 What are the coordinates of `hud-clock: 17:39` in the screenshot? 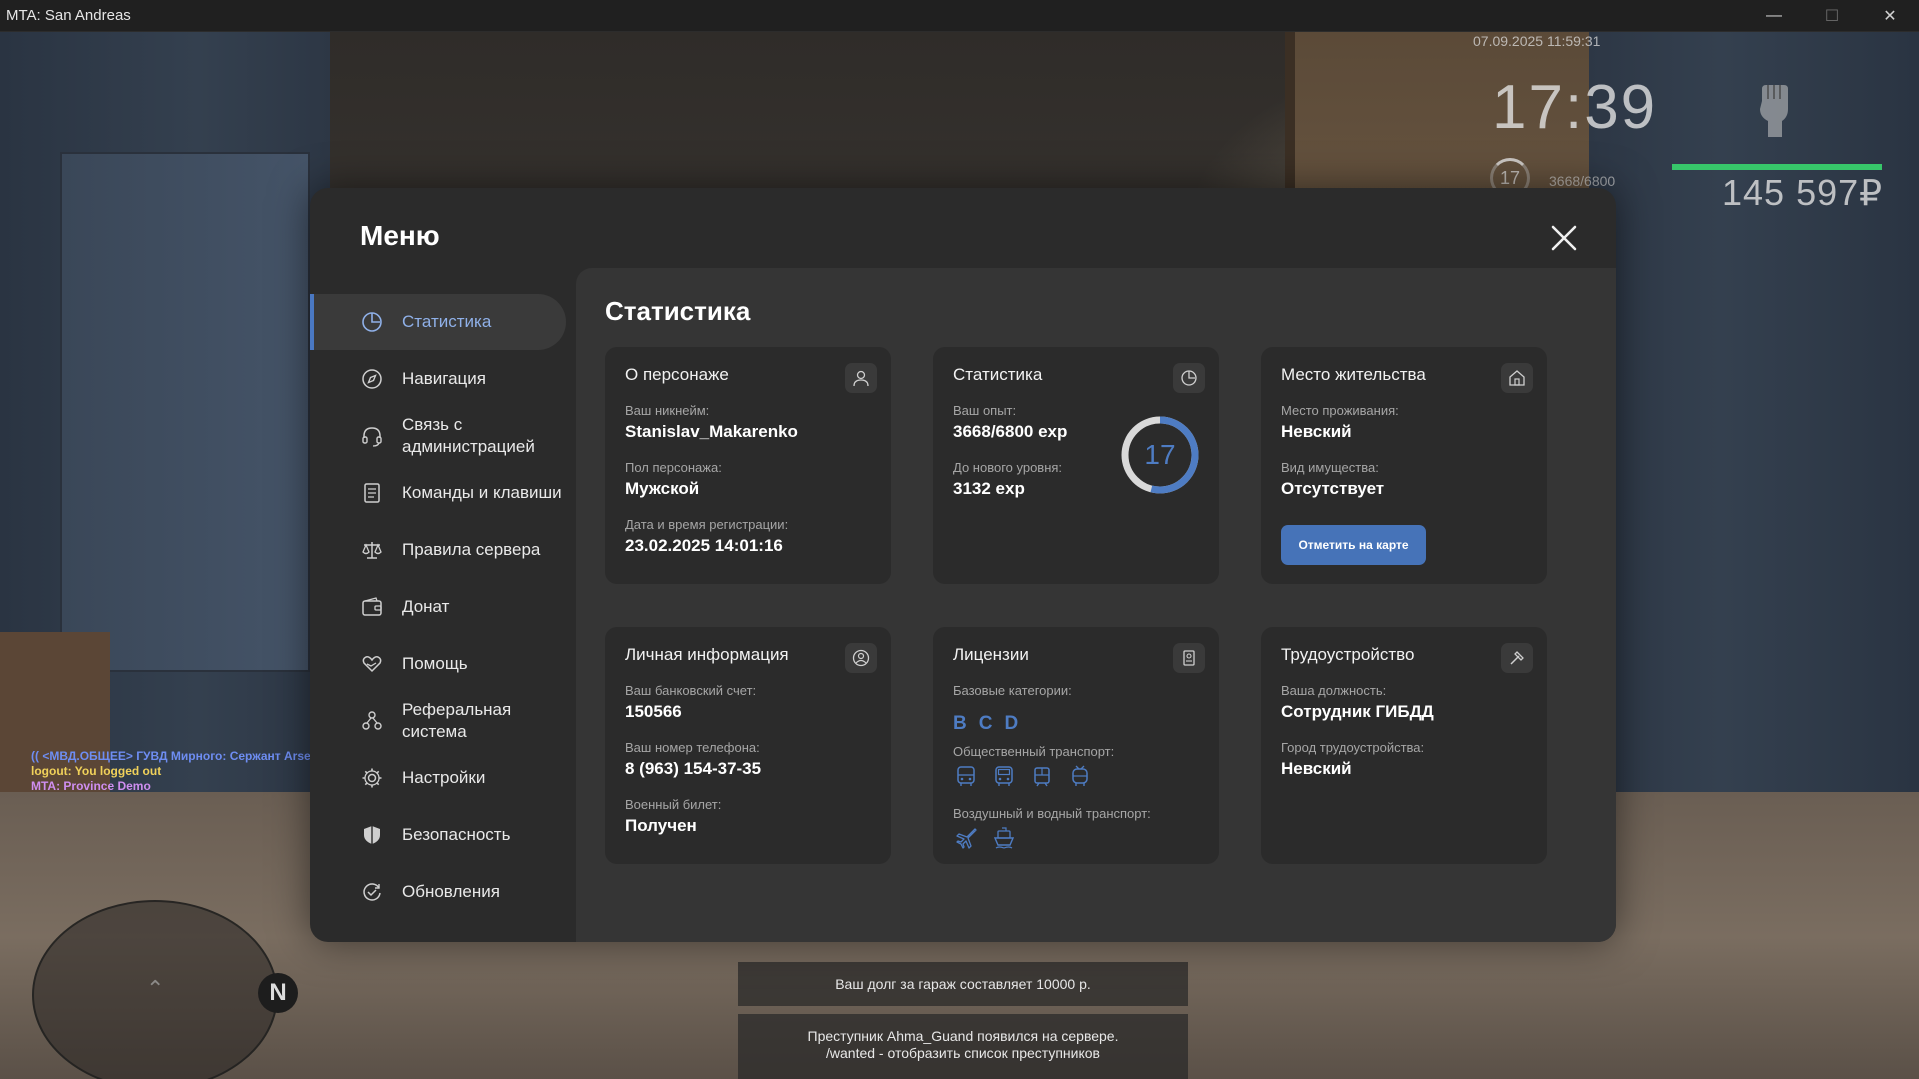 It's located at (1575, 107).